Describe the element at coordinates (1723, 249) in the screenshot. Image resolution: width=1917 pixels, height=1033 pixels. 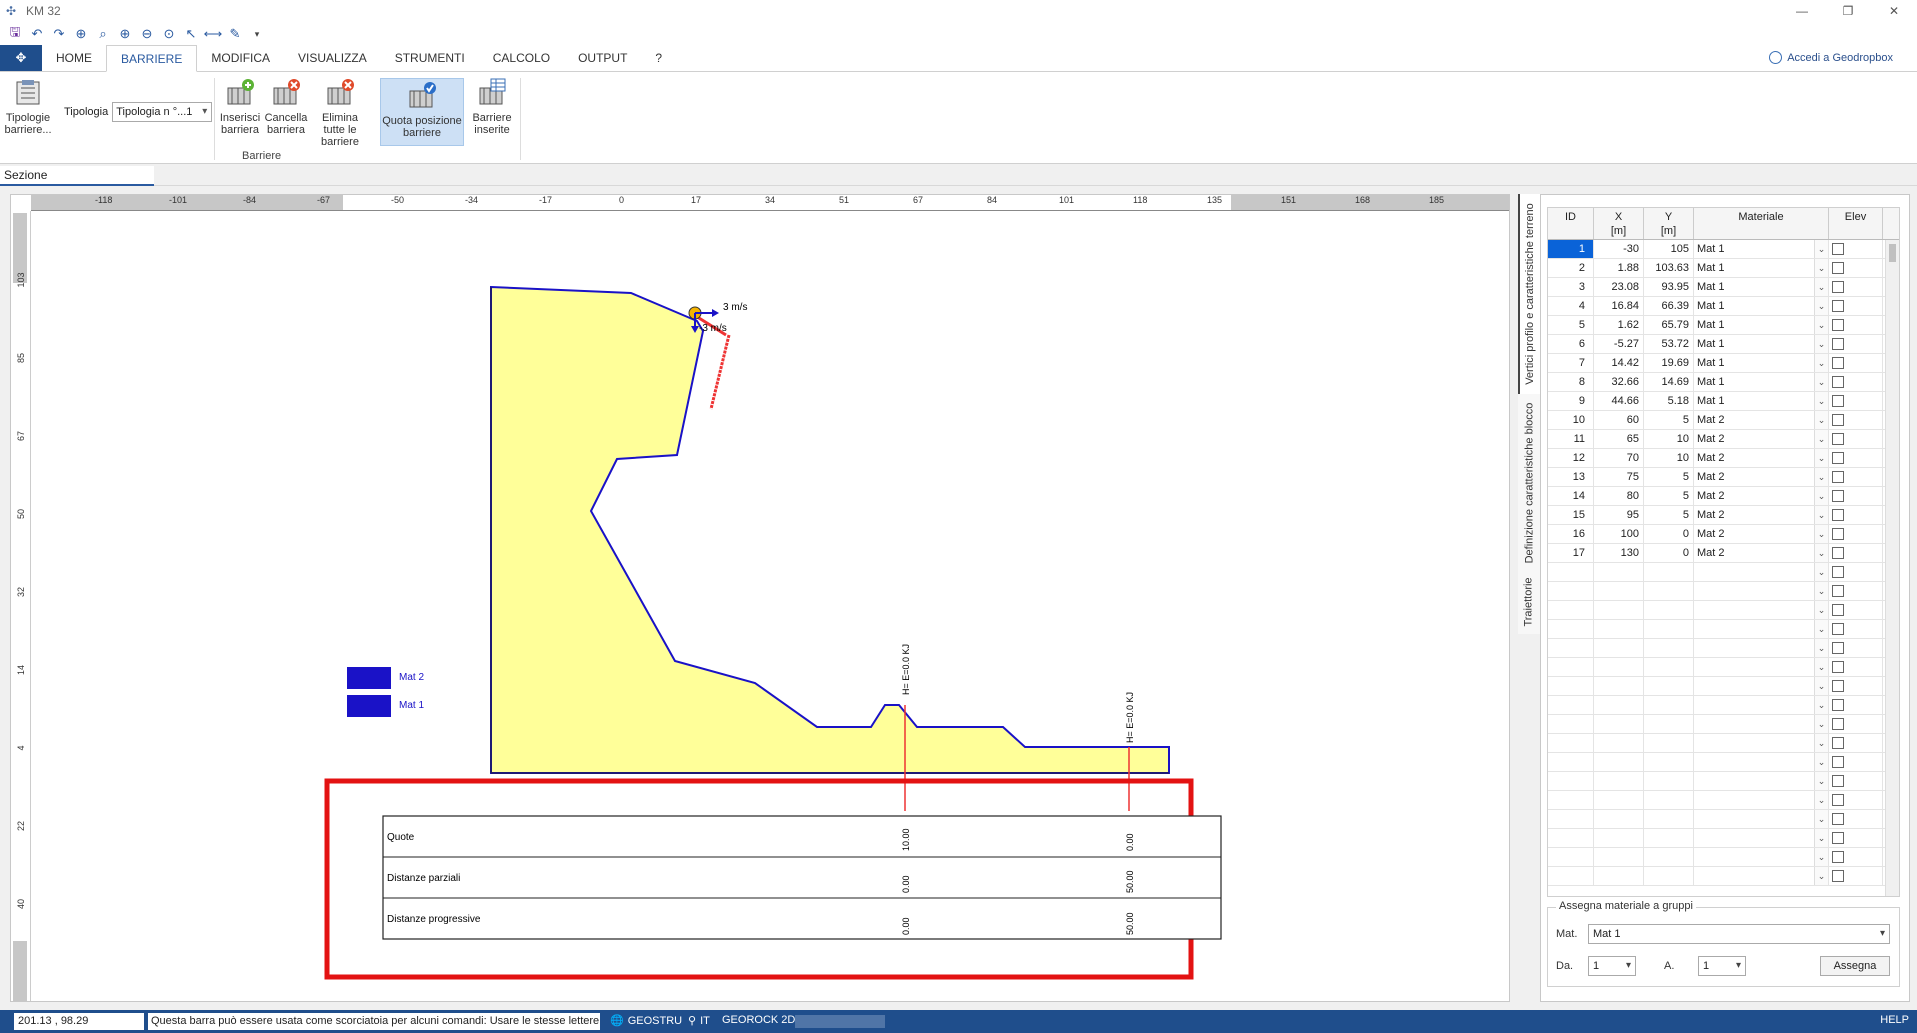
I see `table-row: 1 -30 105 Mat 1 ⌄` at that location.